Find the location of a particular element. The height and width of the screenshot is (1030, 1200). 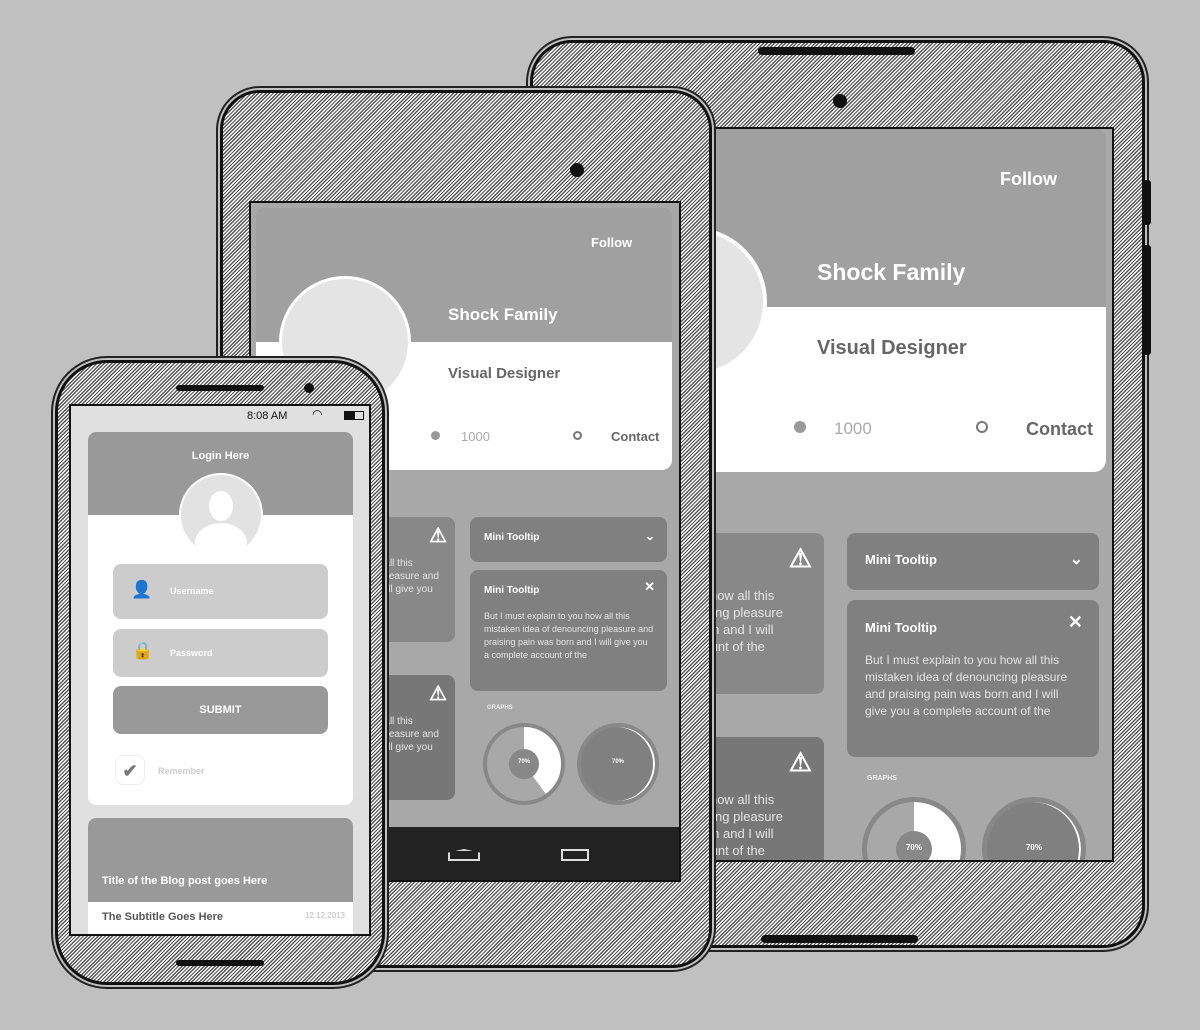

submit-button: SUBMIT is located at coordinates (220, 710).